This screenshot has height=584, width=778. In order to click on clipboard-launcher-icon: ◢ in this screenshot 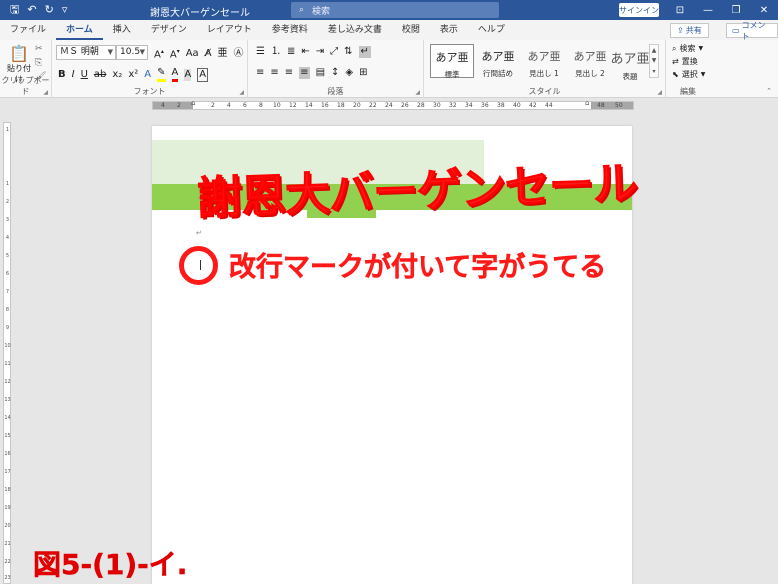, I will do `click(45, 92)`.